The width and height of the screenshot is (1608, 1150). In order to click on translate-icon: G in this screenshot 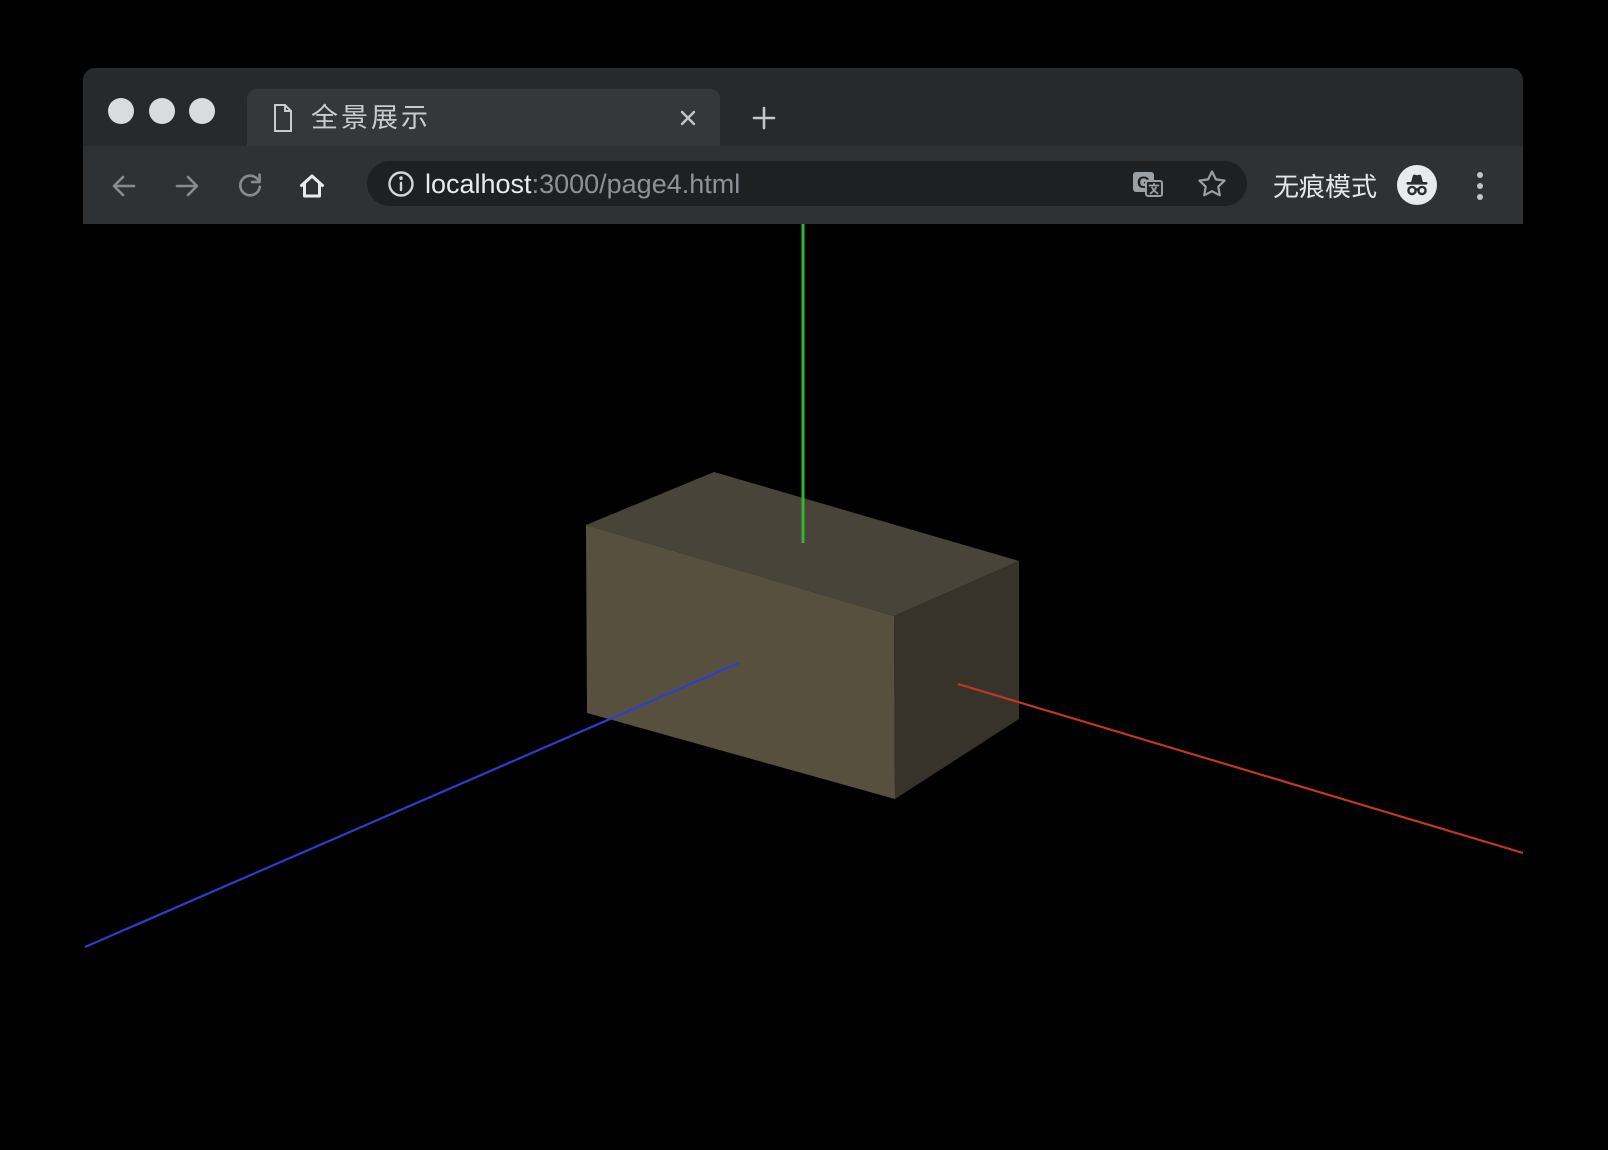, I will do `click(1147, 184)`.